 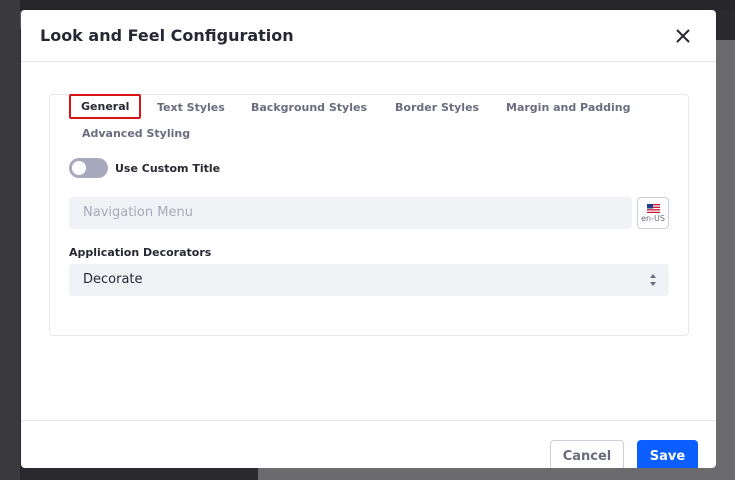 I want to click on decorators-selected-value: Decorate, so click(x=113, y=279).